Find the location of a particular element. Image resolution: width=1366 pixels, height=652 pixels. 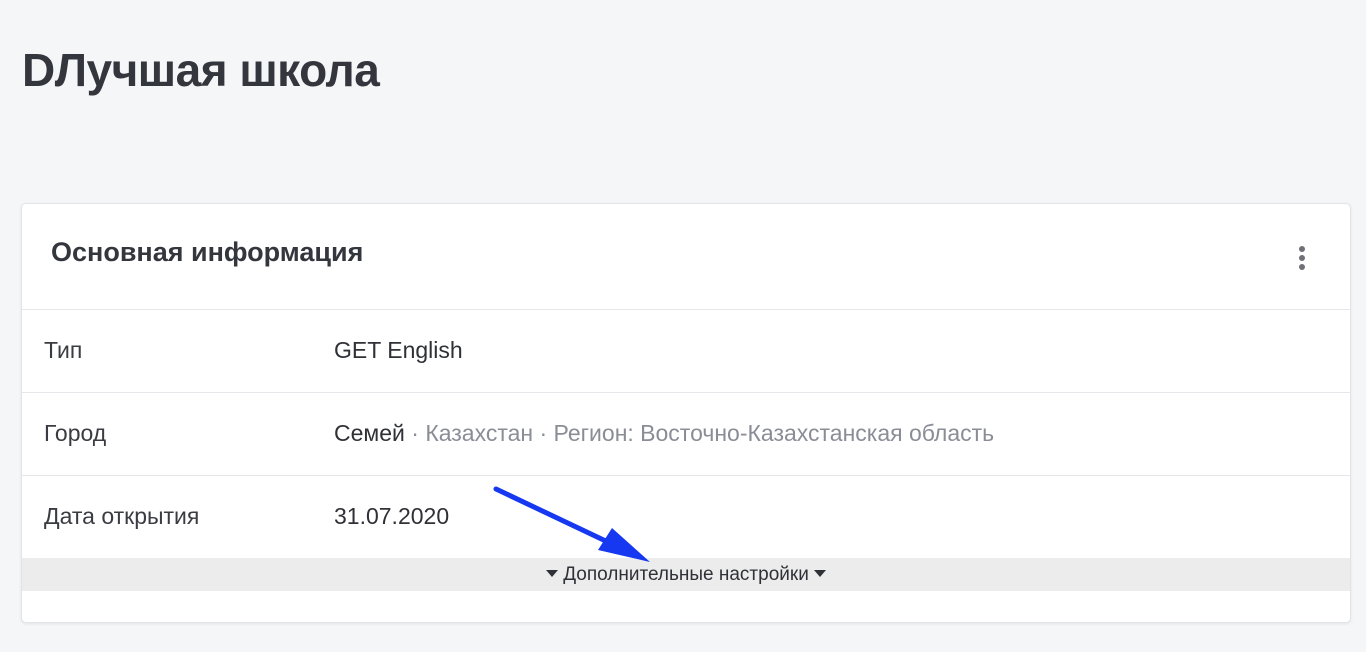

row-label: Дата открытия is located at coordinates (122, 516).